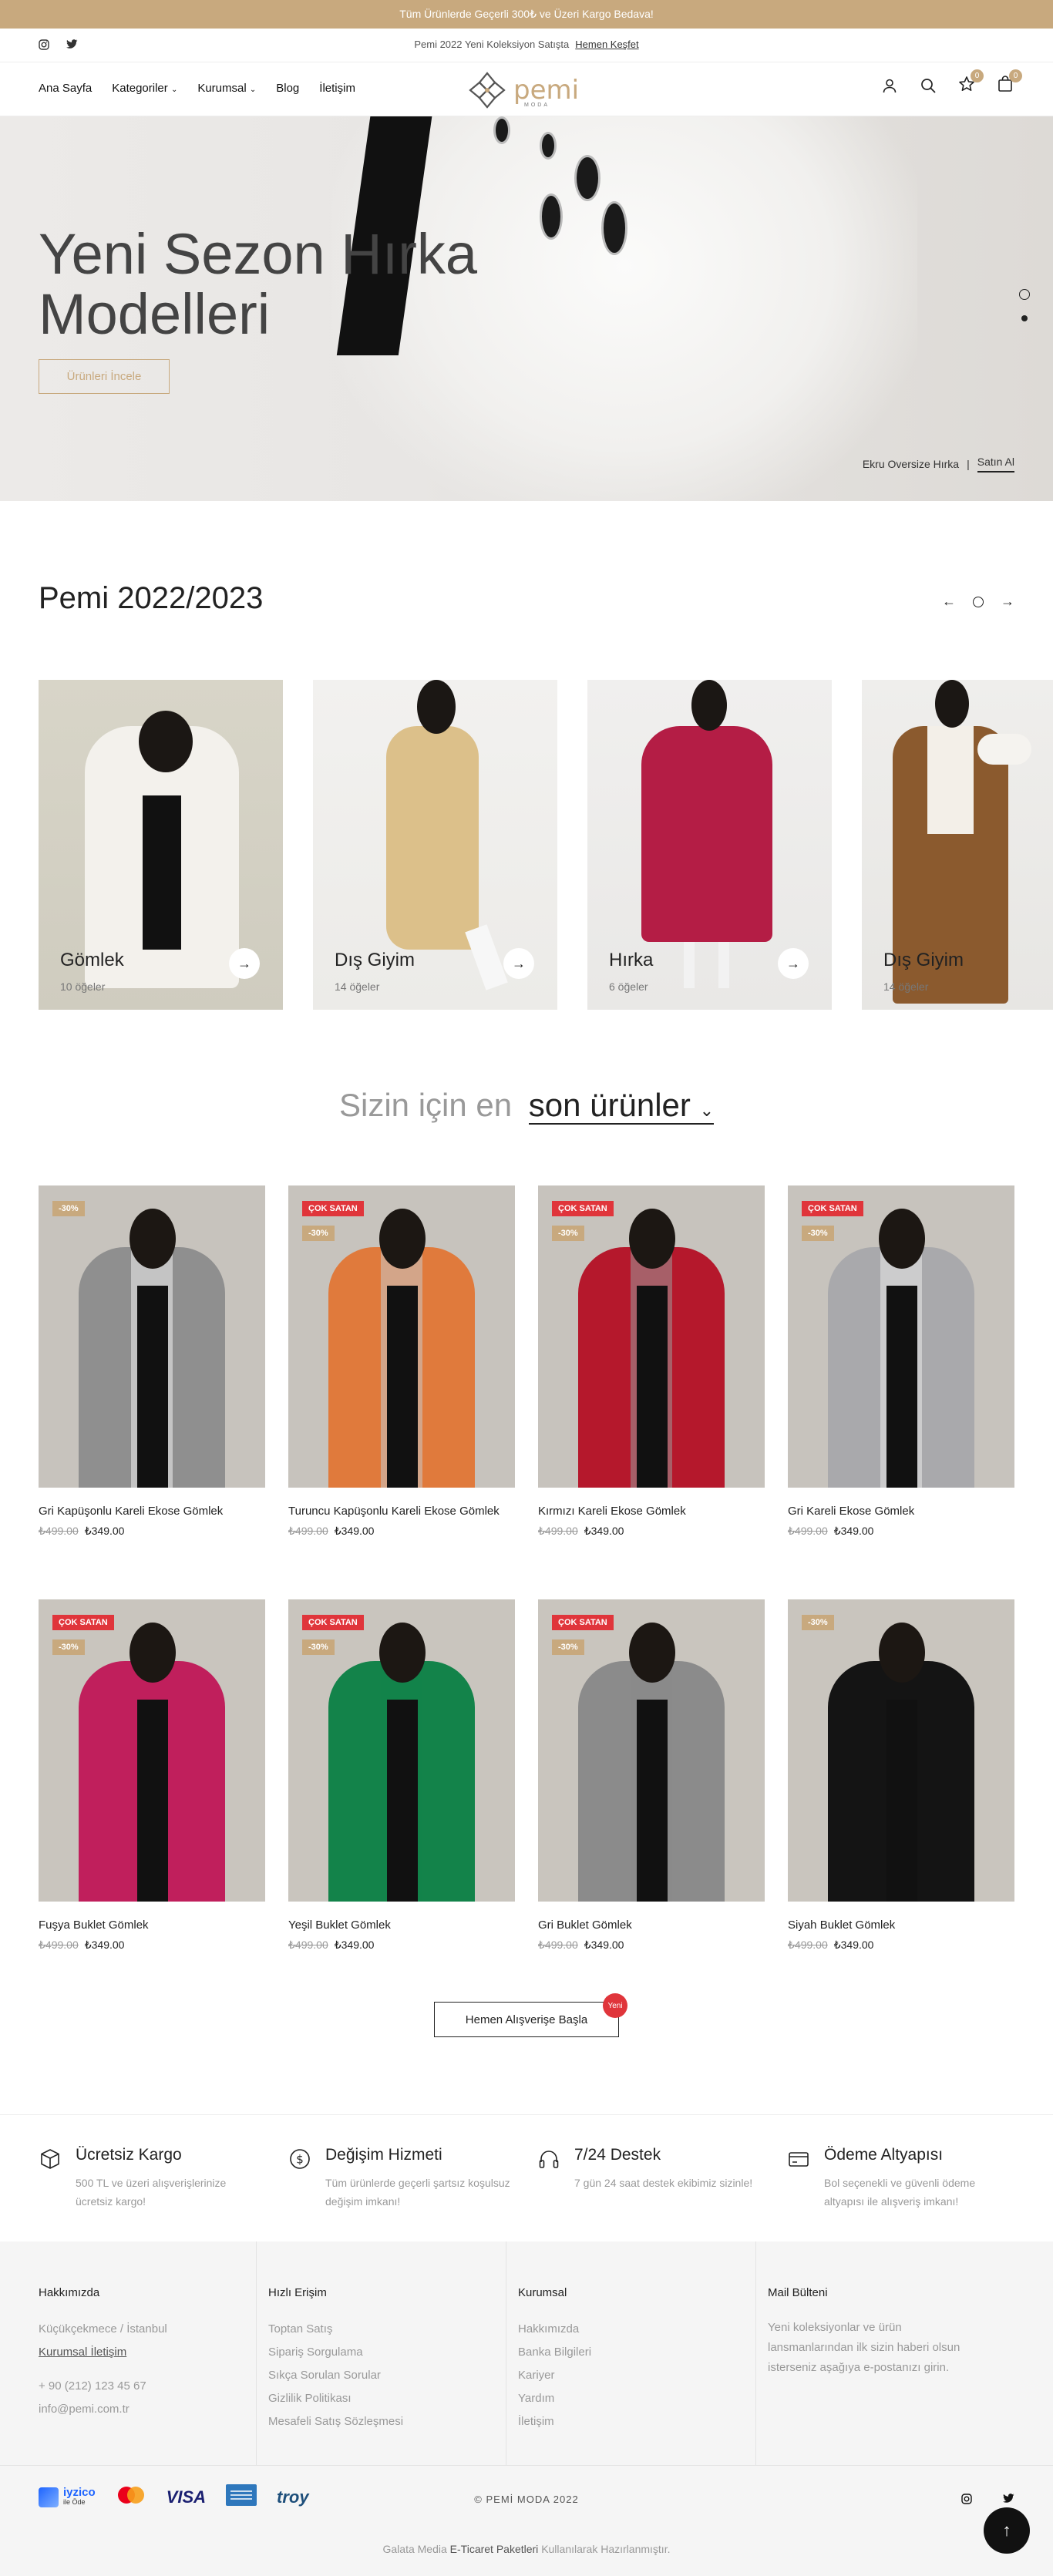 The image size is (1053, 2576). Describe the element at coordinates (633, 2329) in the screenshot. I see `footer-link: Hakkımızda` at that location.